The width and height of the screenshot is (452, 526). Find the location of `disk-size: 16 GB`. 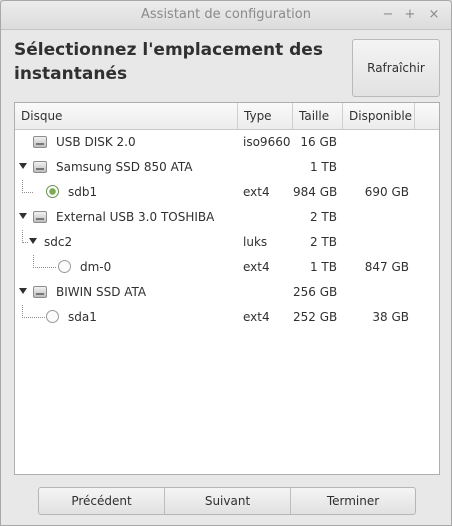

disk-size: 16 GB is located at coordinates (318, 142).